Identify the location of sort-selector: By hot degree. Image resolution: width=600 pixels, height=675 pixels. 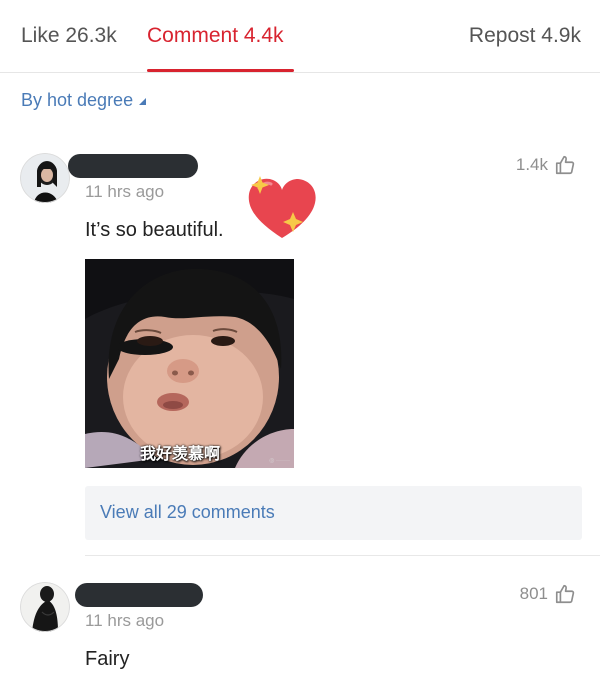
(84, 100).